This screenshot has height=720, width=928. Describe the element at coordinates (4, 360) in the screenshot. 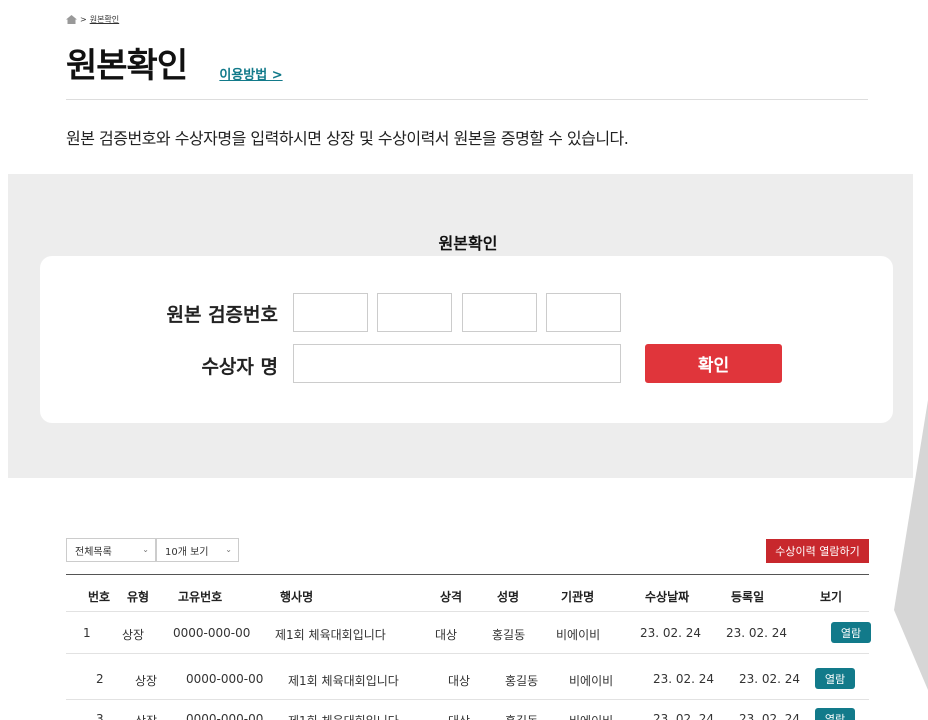

I see `frame-left-edge` at that location.